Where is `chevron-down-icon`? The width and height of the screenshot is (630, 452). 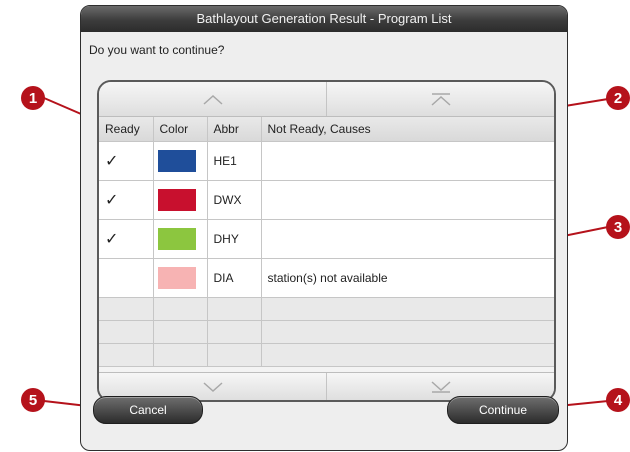 chevron-down-icon is located at coordinates (212, 387).